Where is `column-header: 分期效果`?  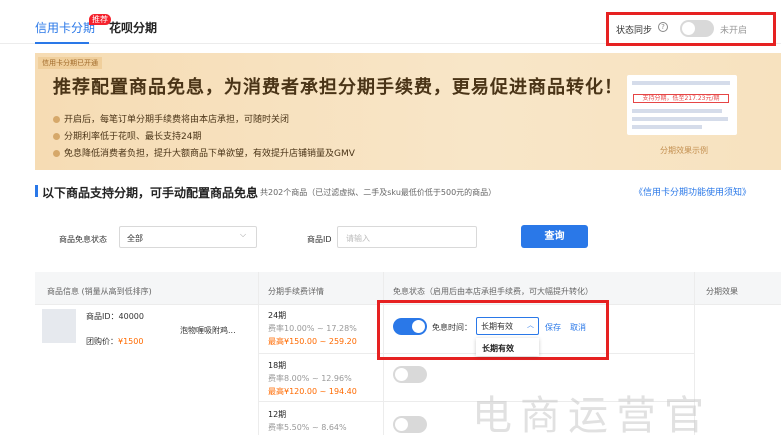
column-header: 分期效果 is located at coordinates (722, 291).